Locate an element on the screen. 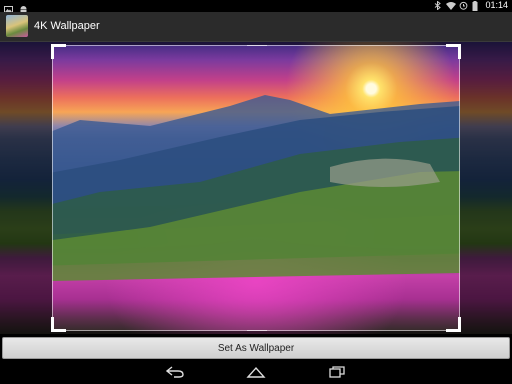 The height and width of the screenshot is (384, 512). navigation-bar is located at coordinates (256, 372).